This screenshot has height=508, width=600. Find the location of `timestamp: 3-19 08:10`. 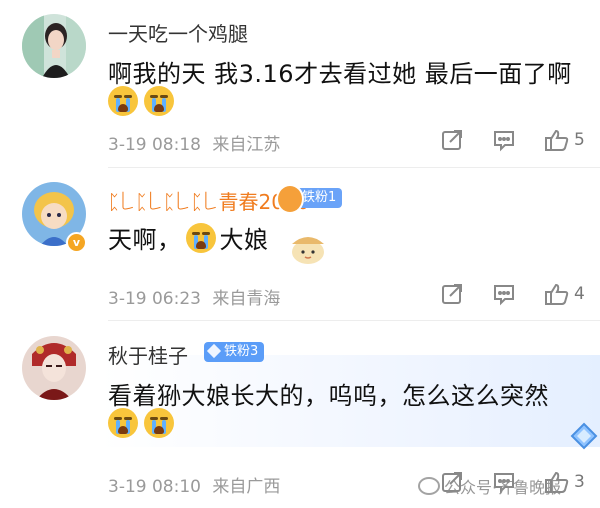

timestamp: 3-19 08:10 is located at coordinates (154, 487).